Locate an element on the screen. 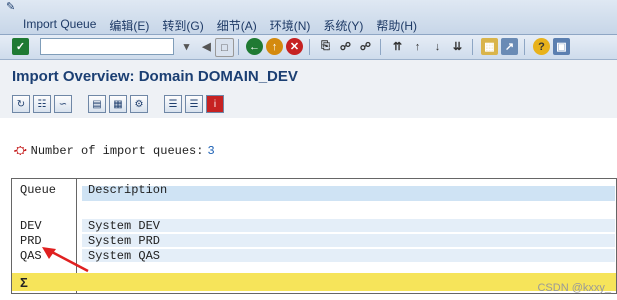 Image resolution: width=617 pixels, height=300 pixels. list-icon: ☰ is located at coordinates (194, 104).